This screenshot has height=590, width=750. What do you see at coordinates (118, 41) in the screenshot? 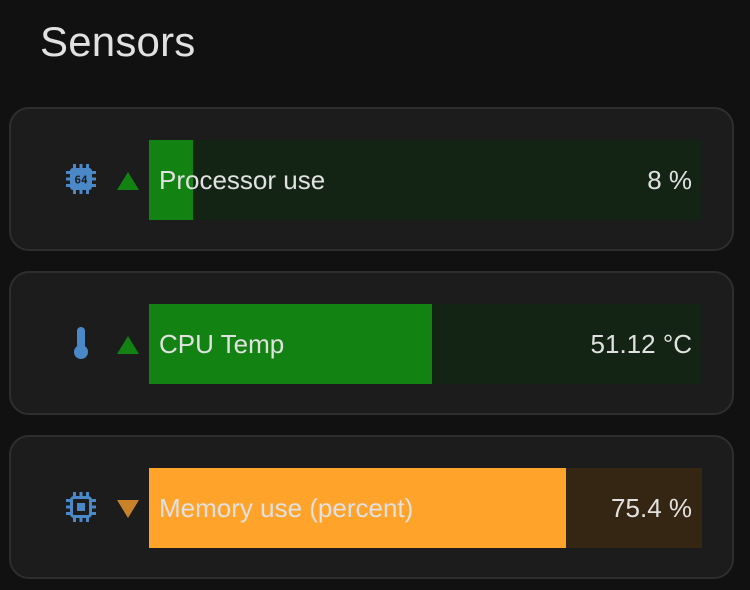
I see `page-title: Sensors` at bounding box center [118, 41].